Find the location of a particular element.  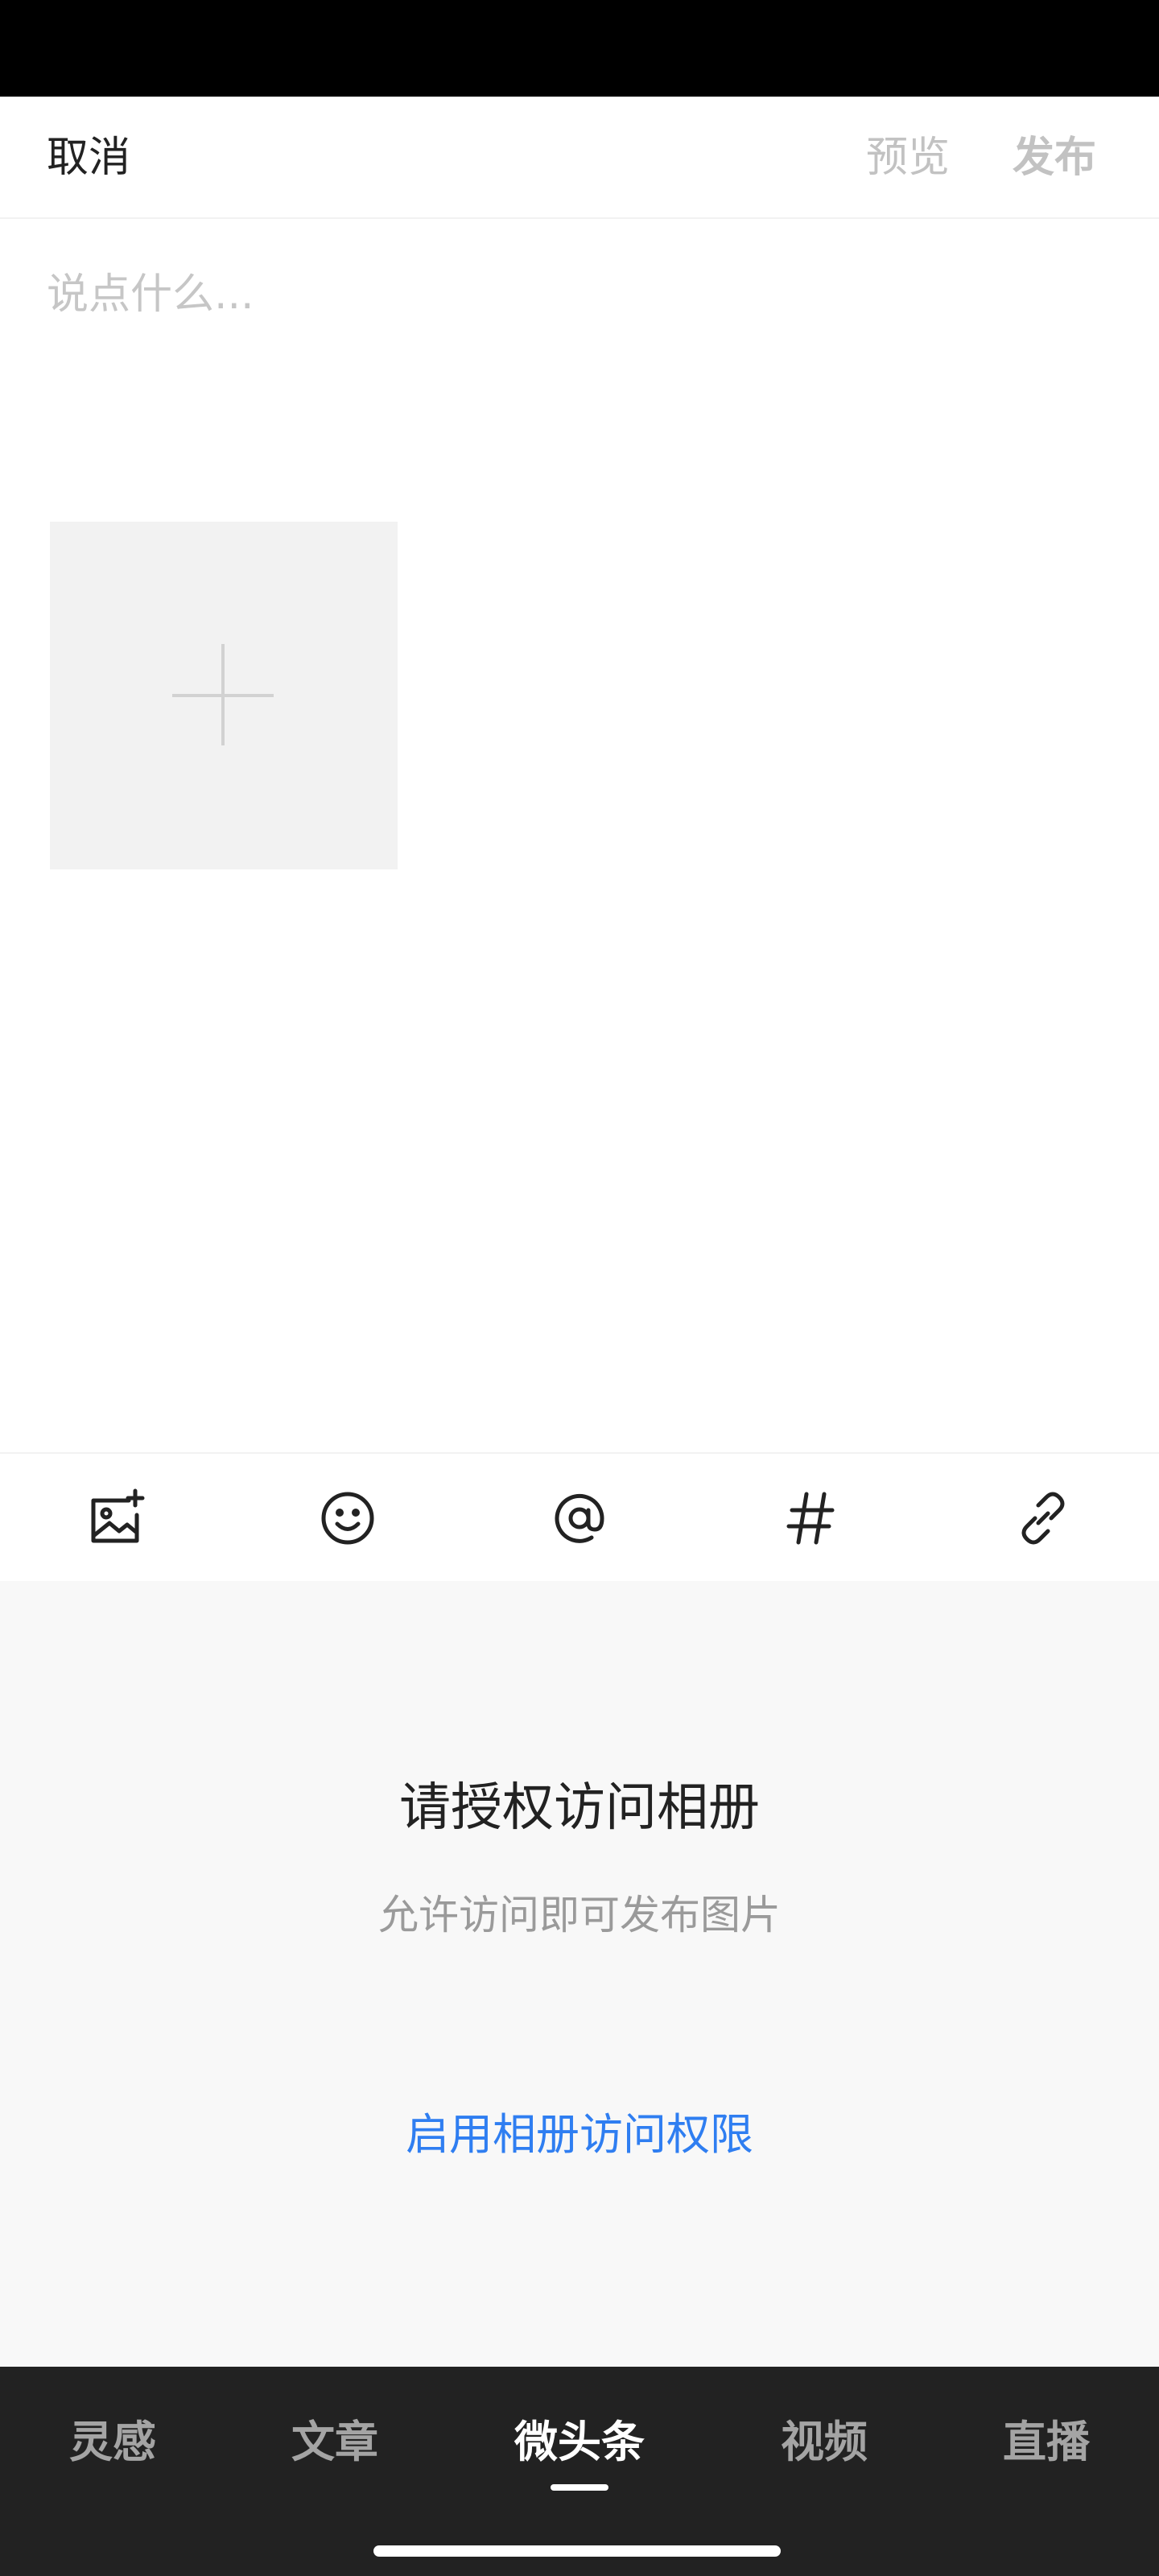

add-photo-button is located at coordinates (224, 695).